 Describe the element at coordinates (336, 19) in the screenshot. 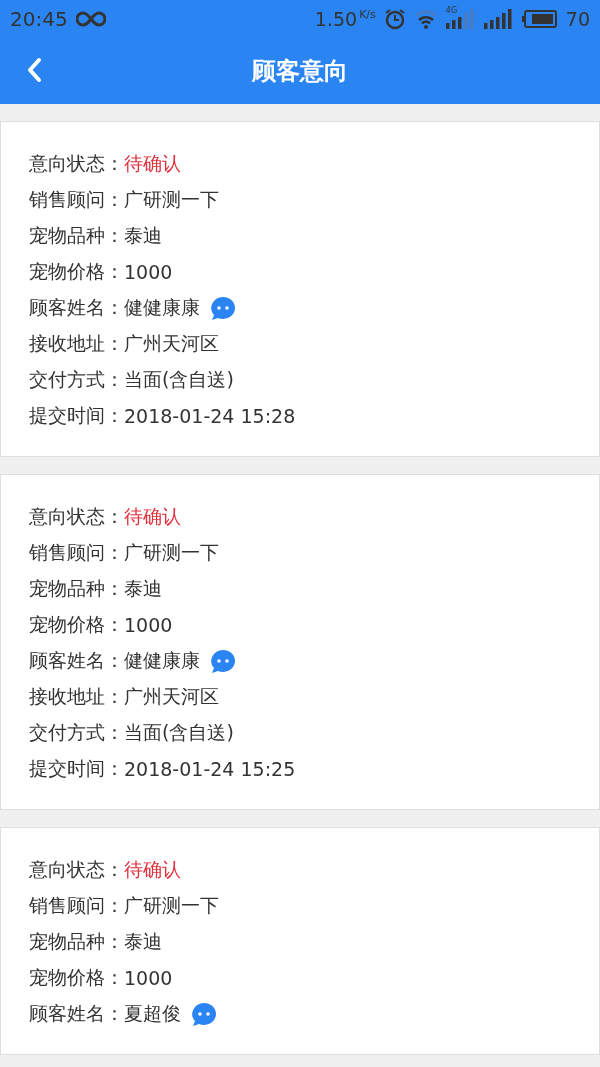

I see `network-speed: 1.50` at that location.